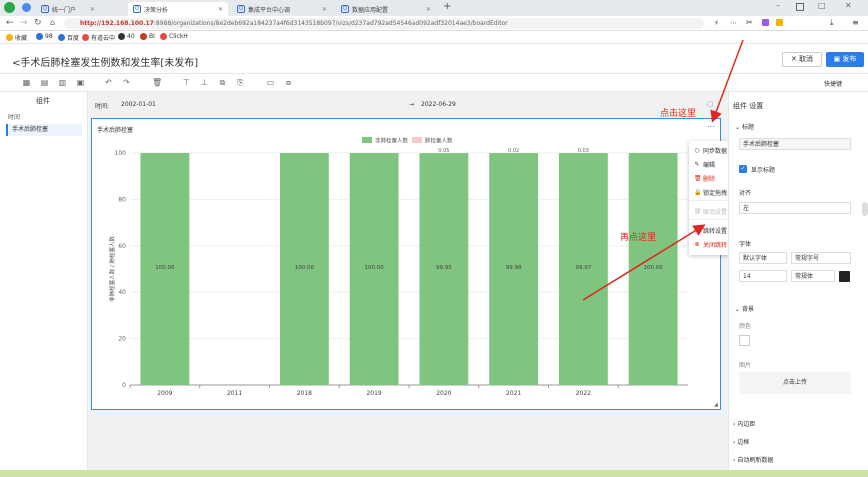  I want to click on menu-label: 锁定拖拽, so click(715, 193).